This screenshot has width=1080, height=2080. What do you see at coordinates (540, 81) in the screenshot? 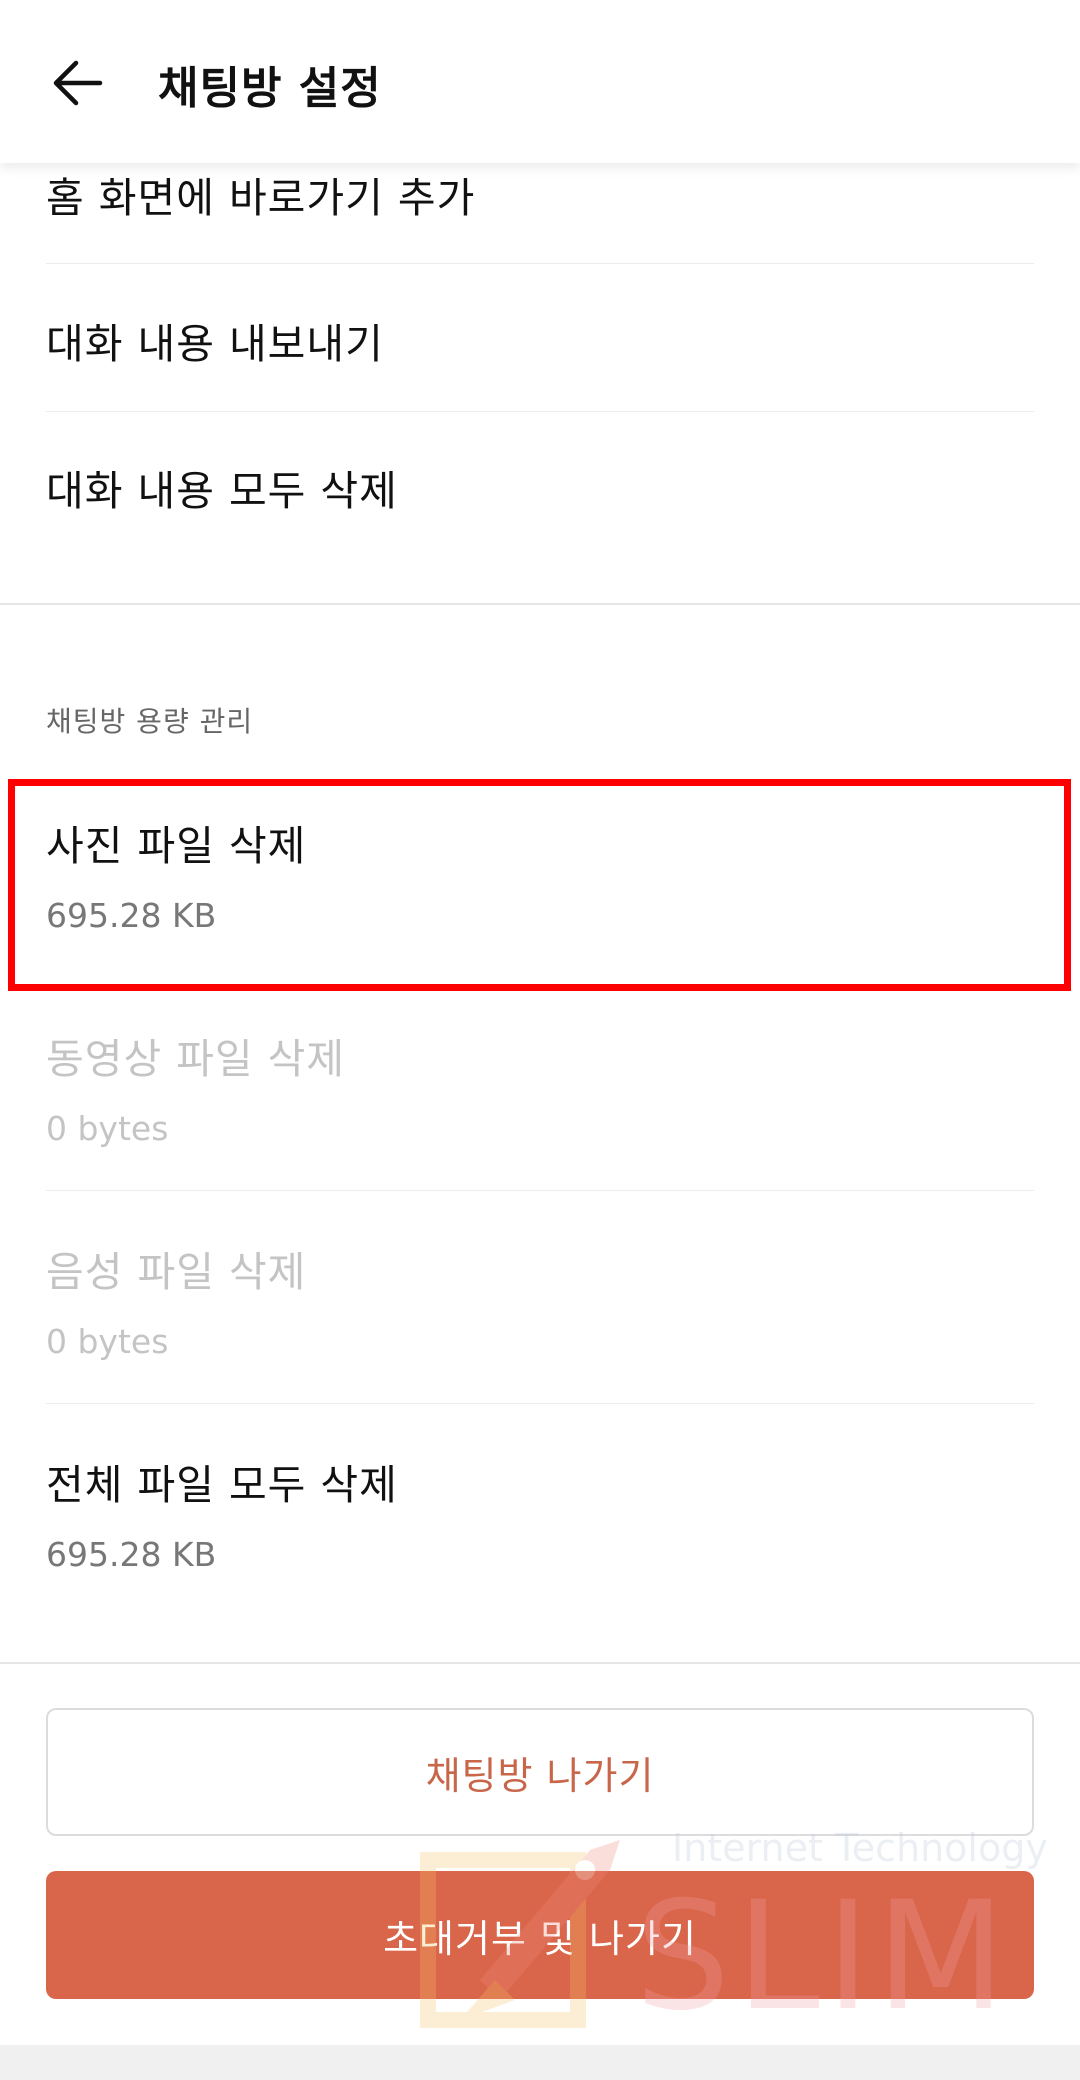
I see `app-header: 채팅방 설정` at bounding box center [540, 81].